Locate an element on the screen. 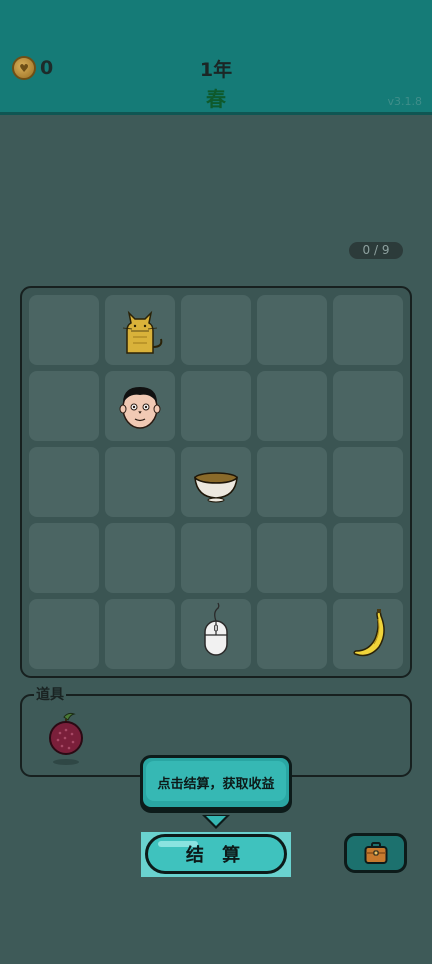 This screenshot has height=964, width=432. props-label: 道具 is located at coordinates (50, 694).